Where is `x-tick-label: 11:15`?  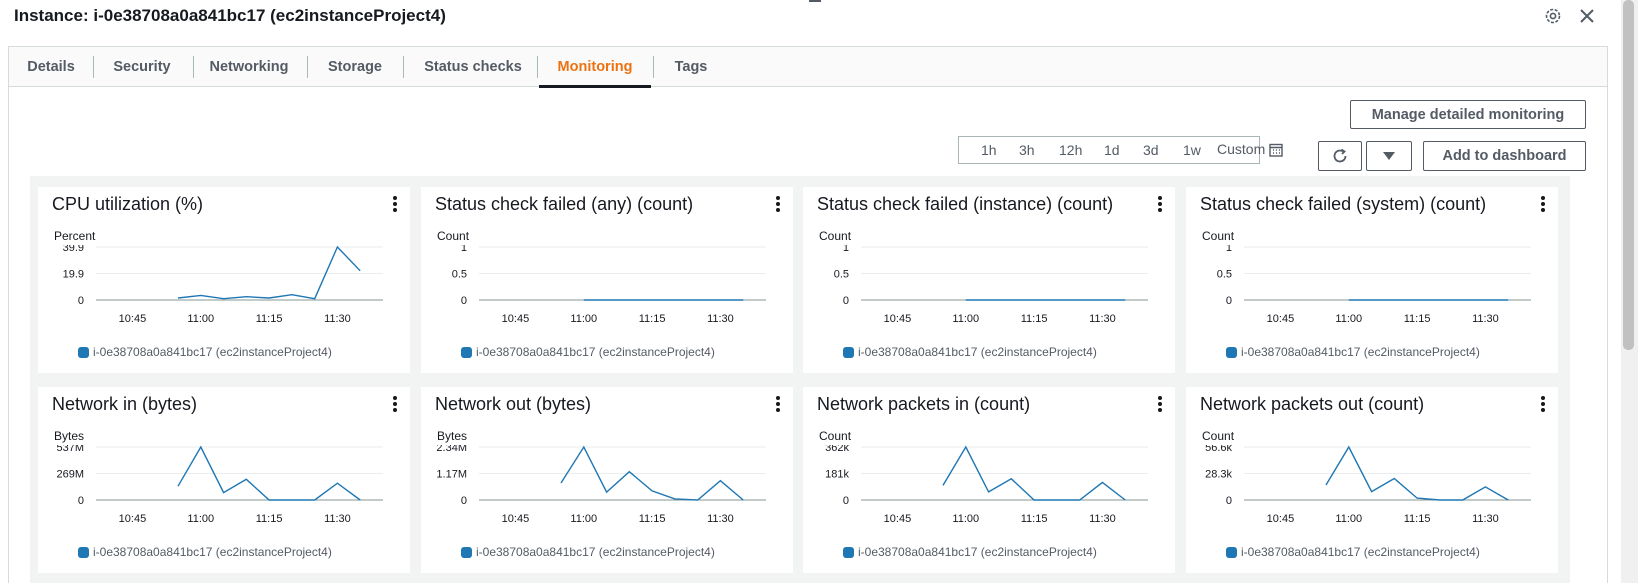 x-tick-label: 11:15 is located at coordinates (652, 519).